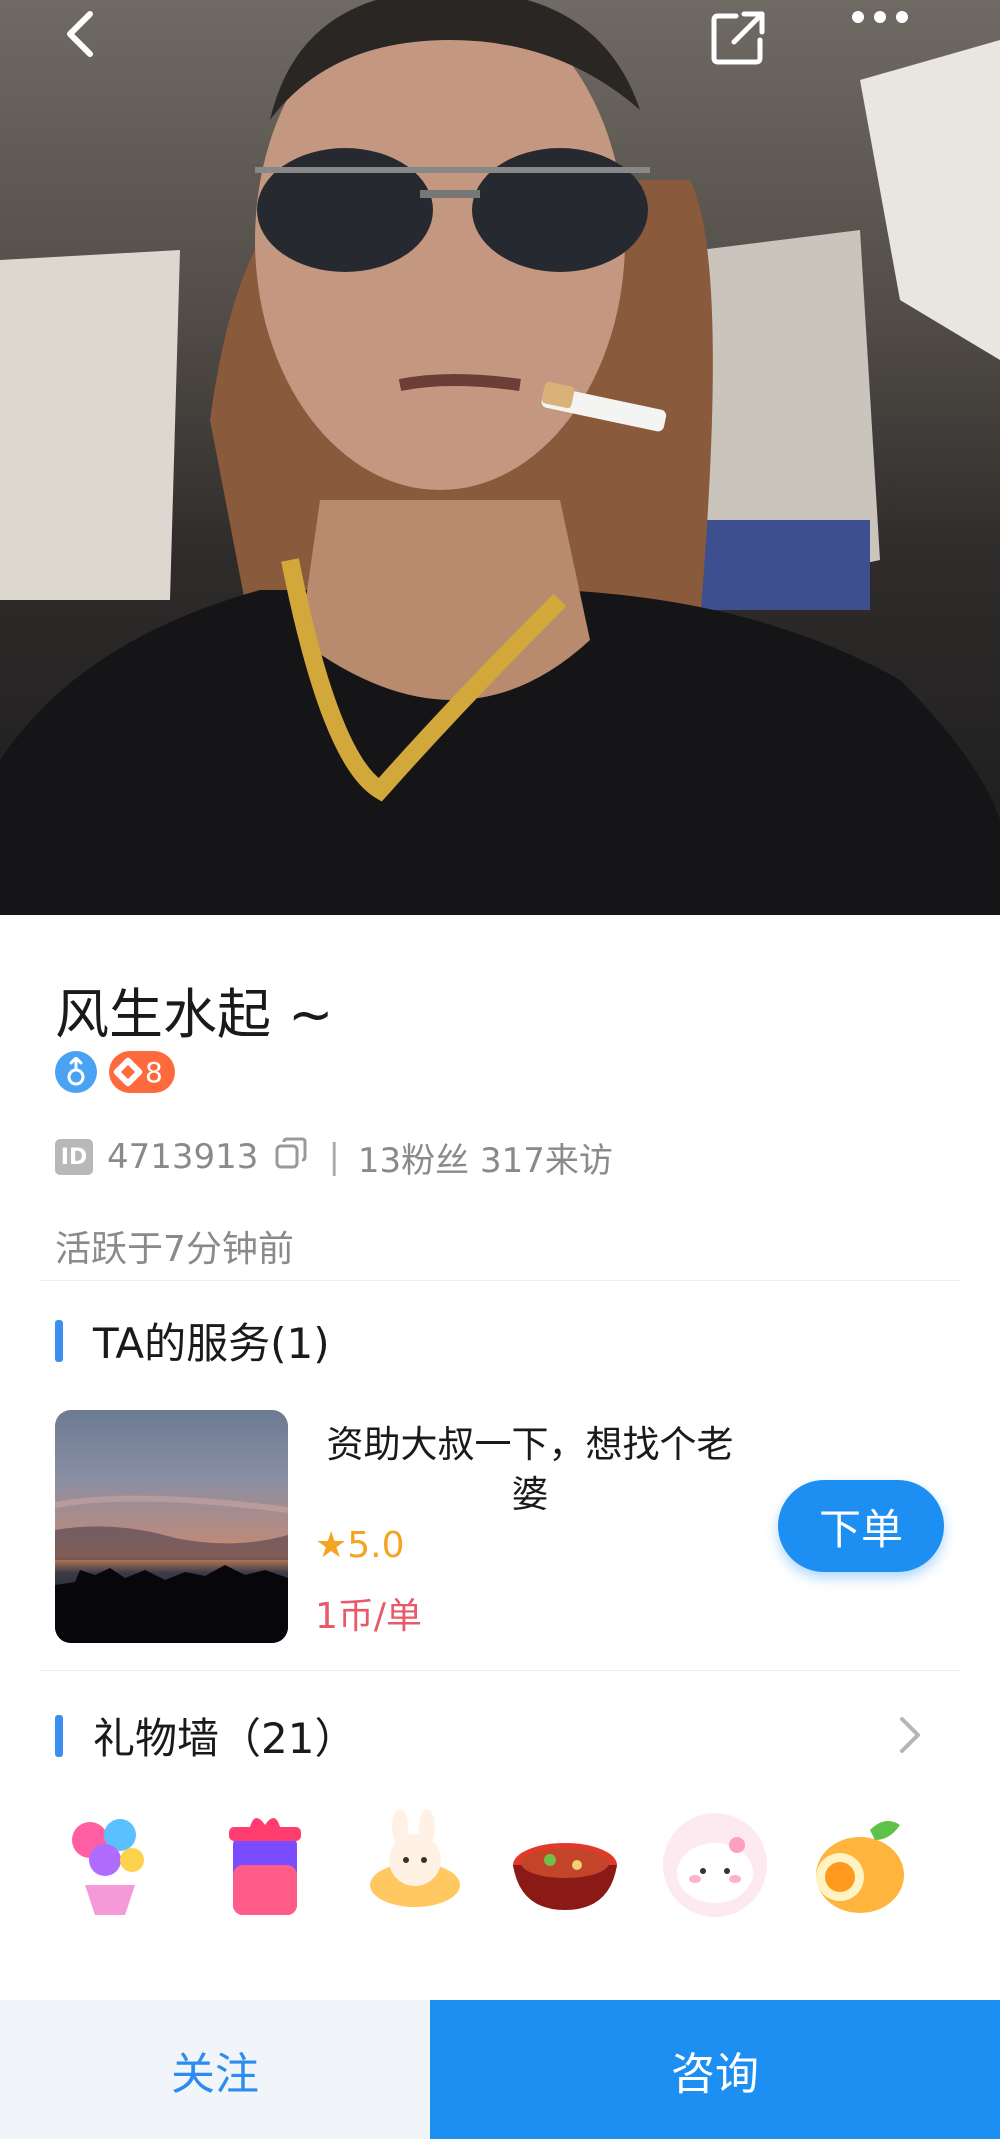  Describe the element at coordinates (174, 1249) in the screenshot. I see `active-status: 活跃于7分钟前` at that location.